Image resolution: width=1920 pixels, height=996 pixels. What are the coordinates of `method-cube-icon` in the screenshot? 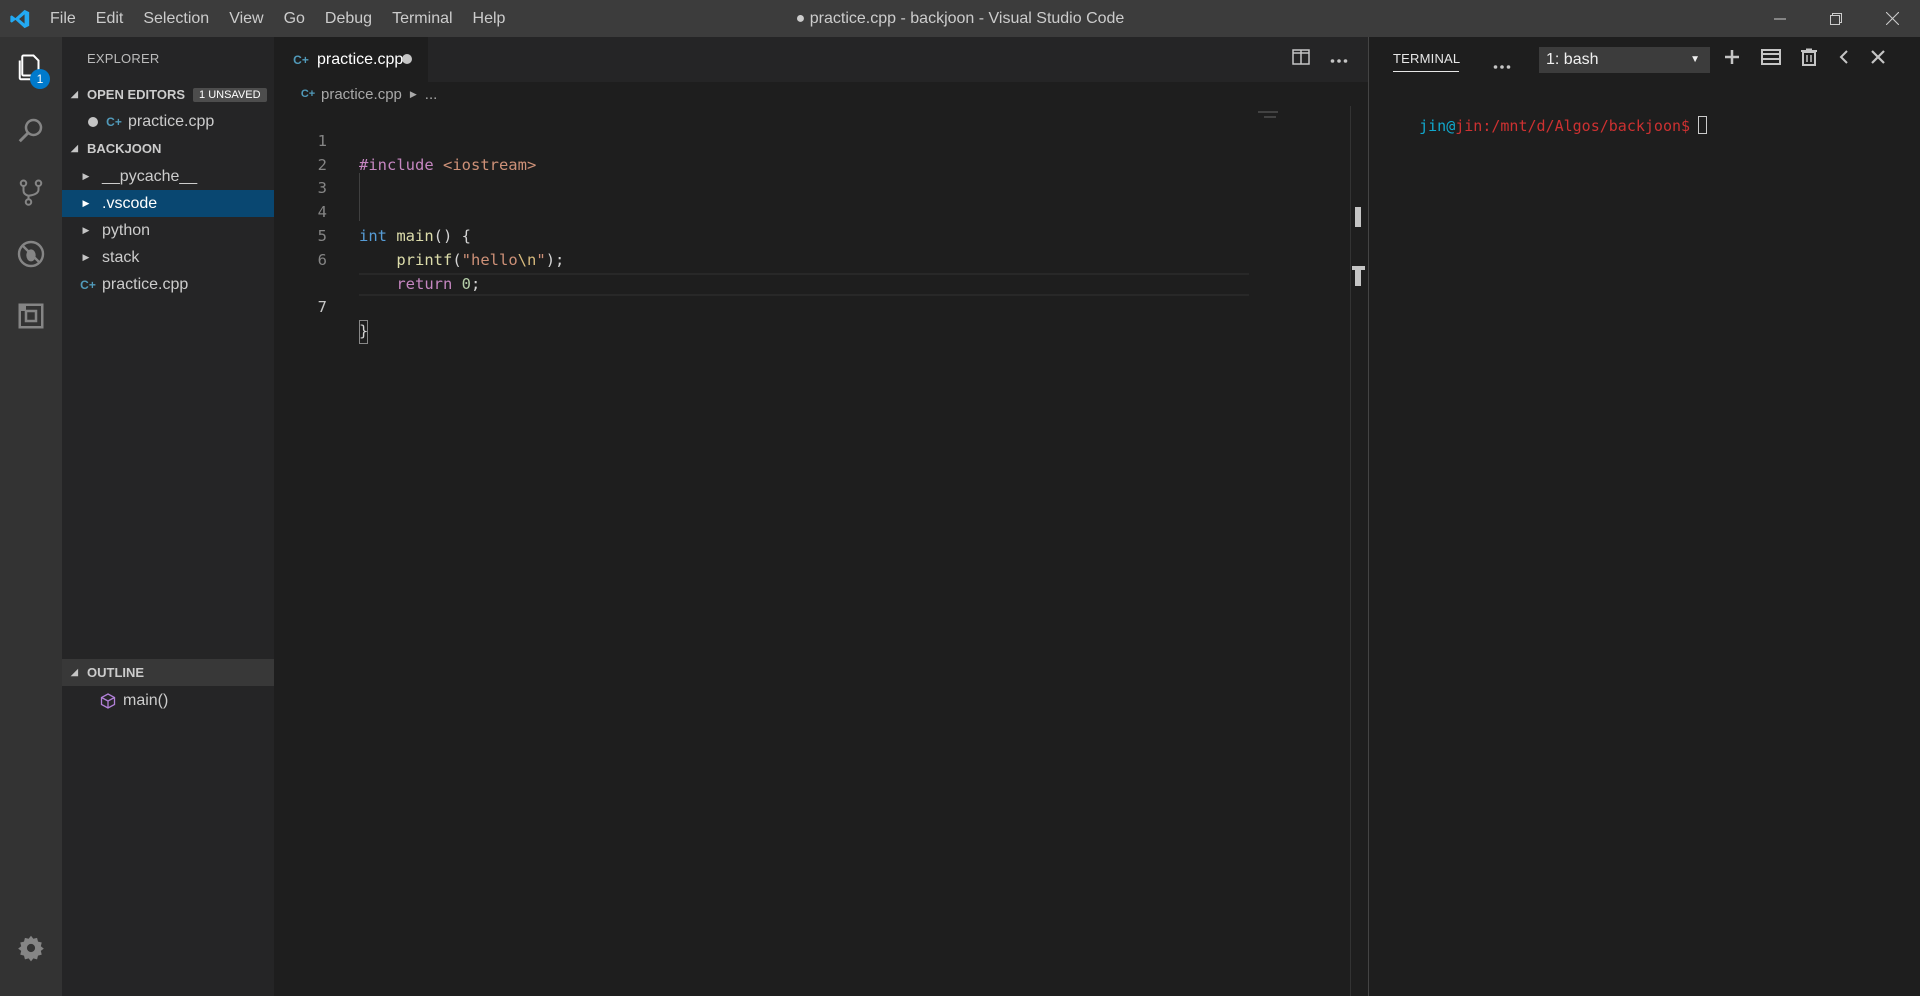 It's located at (110, 700).